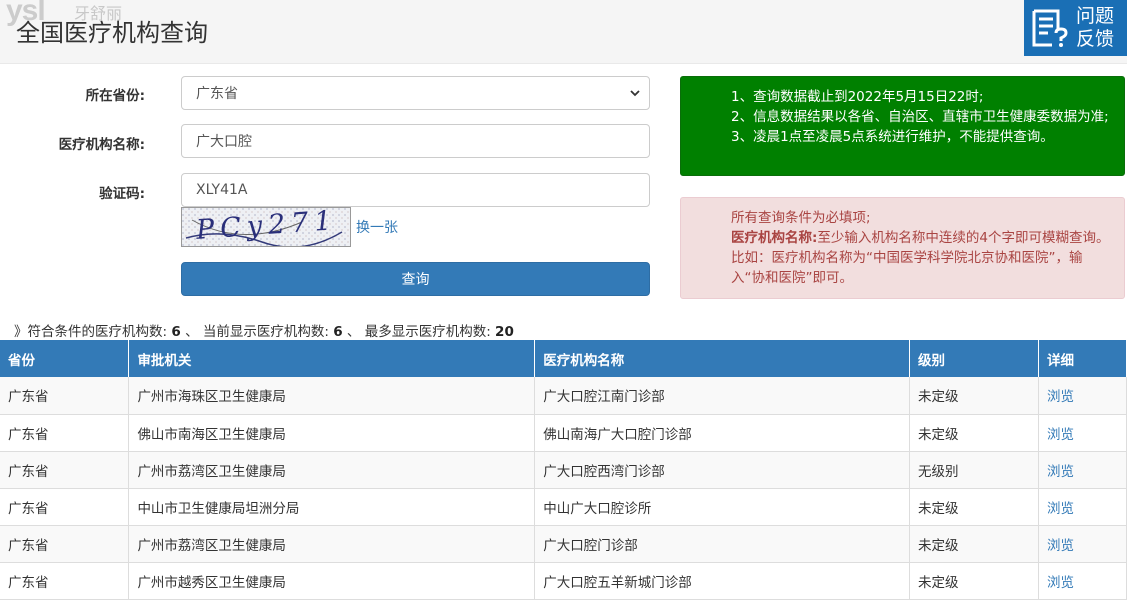  I want to click on cell-authority: 广州市海珠区卫生健康局, so click(332, 396).